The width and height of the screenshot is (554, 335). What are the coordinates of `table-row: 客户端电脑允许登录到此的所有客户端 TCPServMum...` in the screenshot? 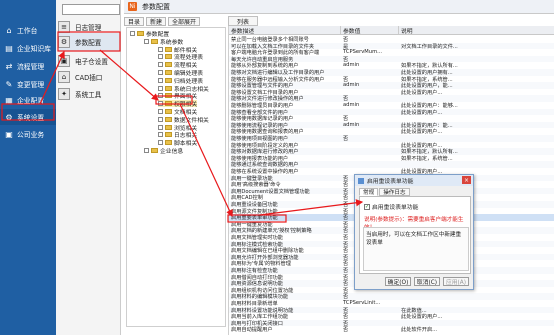 It's located at (391, 52).